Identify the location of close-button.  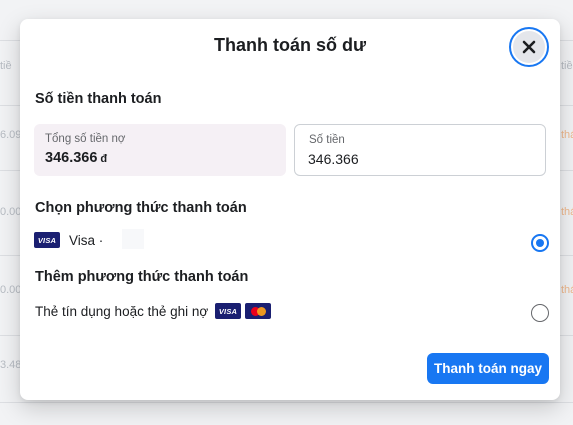
(529, 47).